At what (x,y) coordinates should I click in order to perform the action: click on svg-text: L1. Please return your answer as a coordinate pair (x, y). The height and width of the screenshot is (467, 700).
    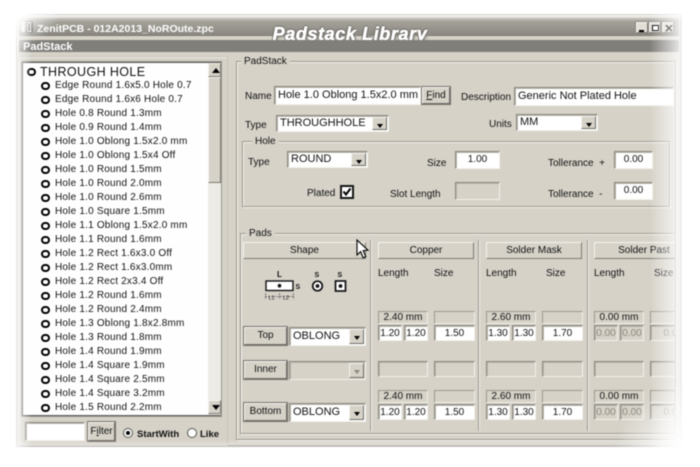
    Looking at the image, I should click on (272, 299).